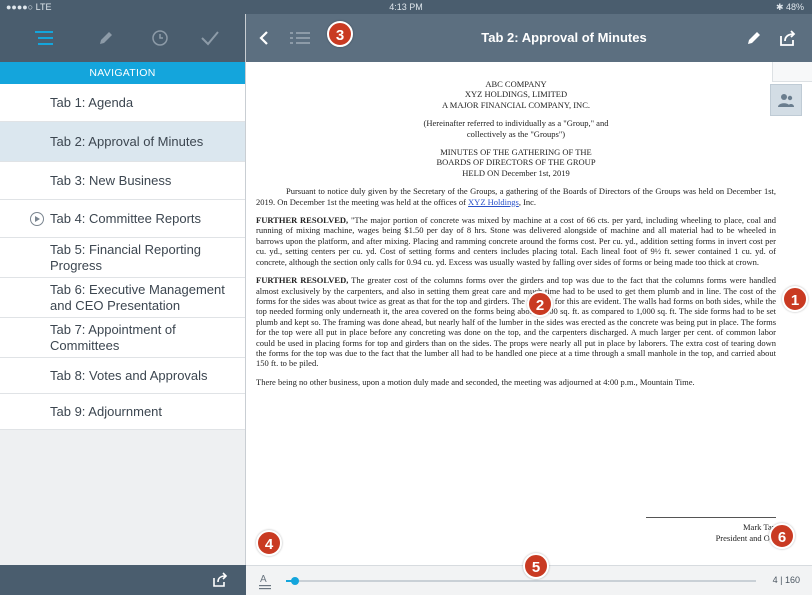  What do you see at coordinates (792, 72) in the screenshot?
I see `page-tab-handle` at bounding box center [792, 72].